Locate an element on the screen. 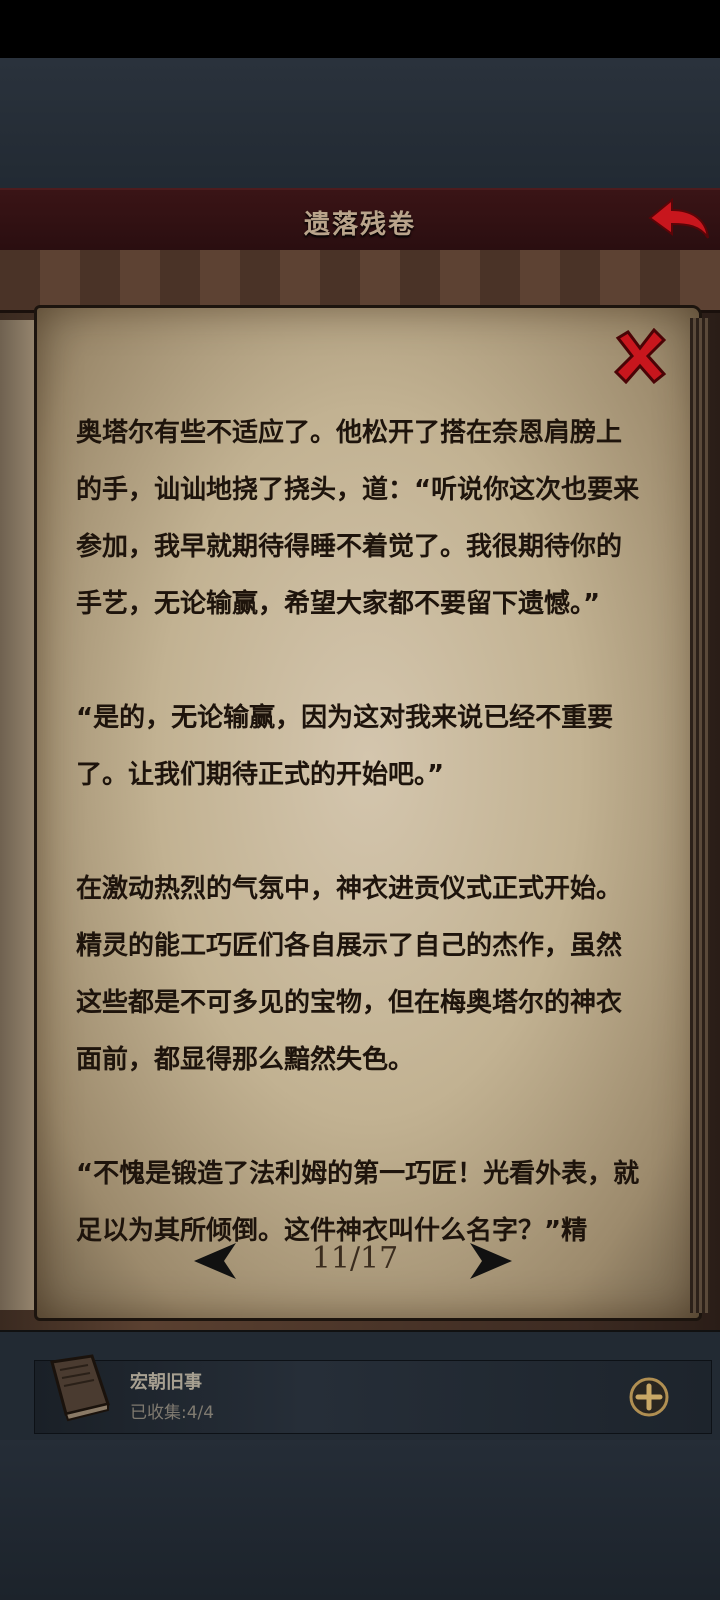 This screenshot has height=1600, width=720. plus-icon is located at coordinates (649, 1397).